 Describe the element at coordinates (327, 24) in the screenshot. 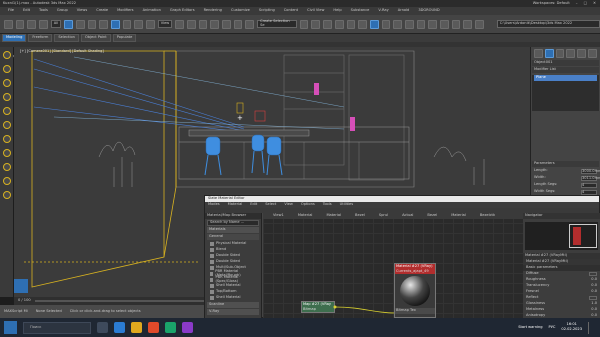

I see `layer-icon` at that location.